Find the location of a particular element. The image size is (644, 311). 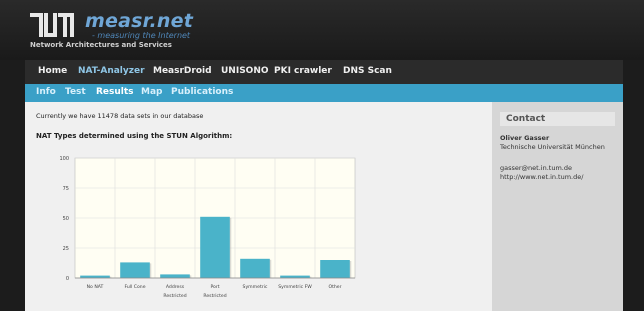

nav-measrdroid: MeasrDroid is located at coordinates (182, 71).